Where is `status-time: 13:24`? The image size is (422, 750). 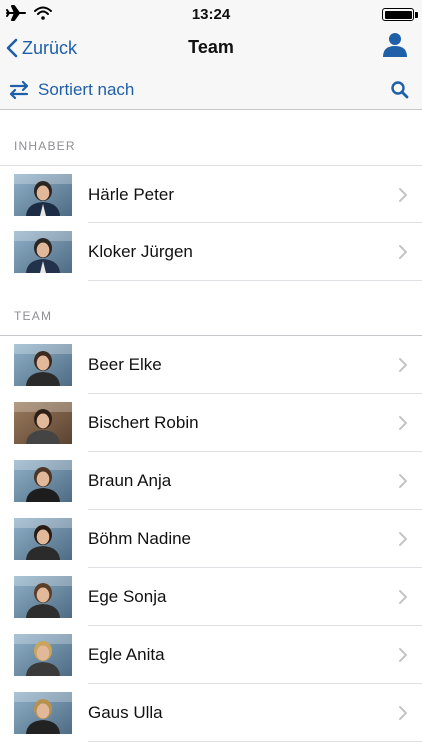 status-time: 13:24 is located at coordinates (211, 14).